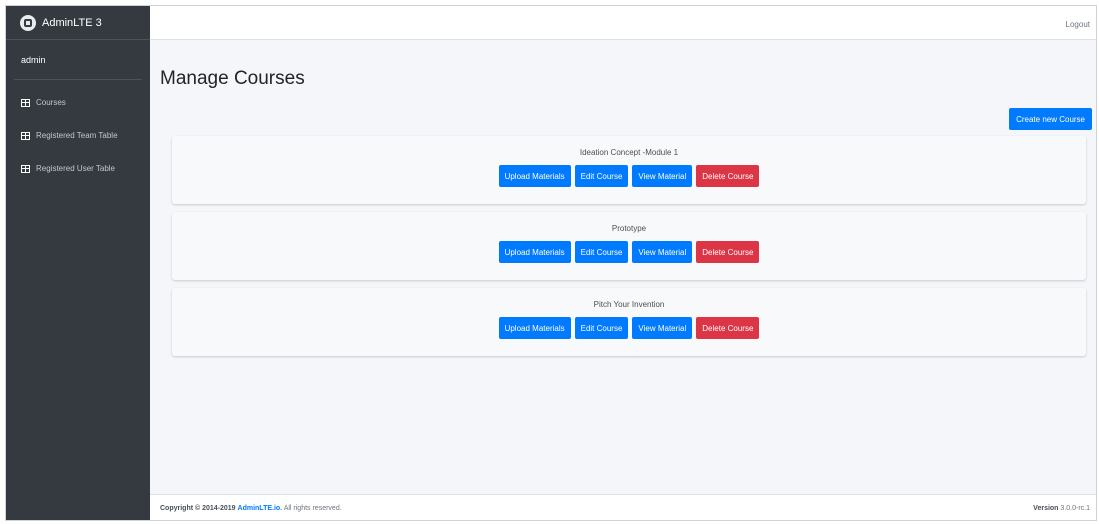 The width and height of the screenshot is (1099, 524). Describe the element at coordinates (33, 60) in the screenshot. I see `user-name: admin` at that location.